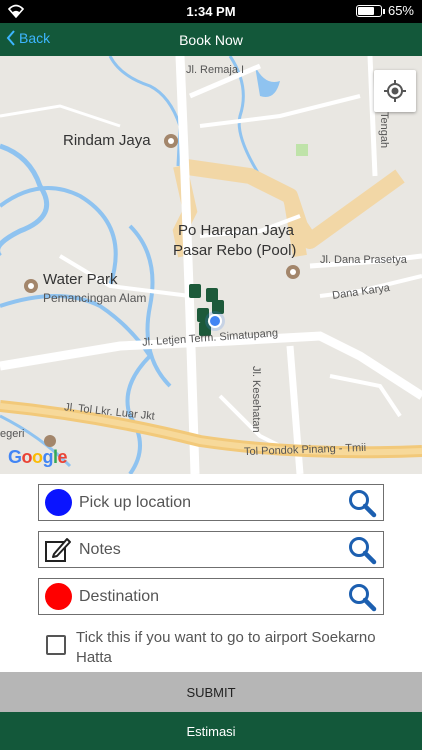  What do you see at coordinates (56, 645) in the screenshot?
I see `airport-checkbox` at bounding box center [56, 645].